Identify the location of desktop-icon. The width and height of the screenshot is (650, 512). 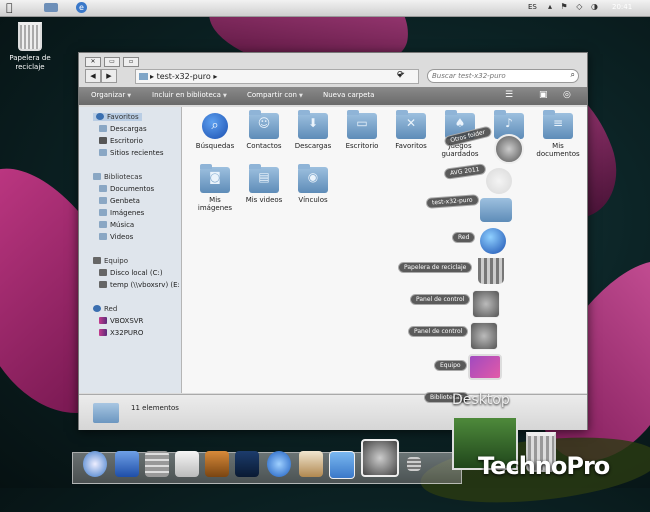
(103, 140).